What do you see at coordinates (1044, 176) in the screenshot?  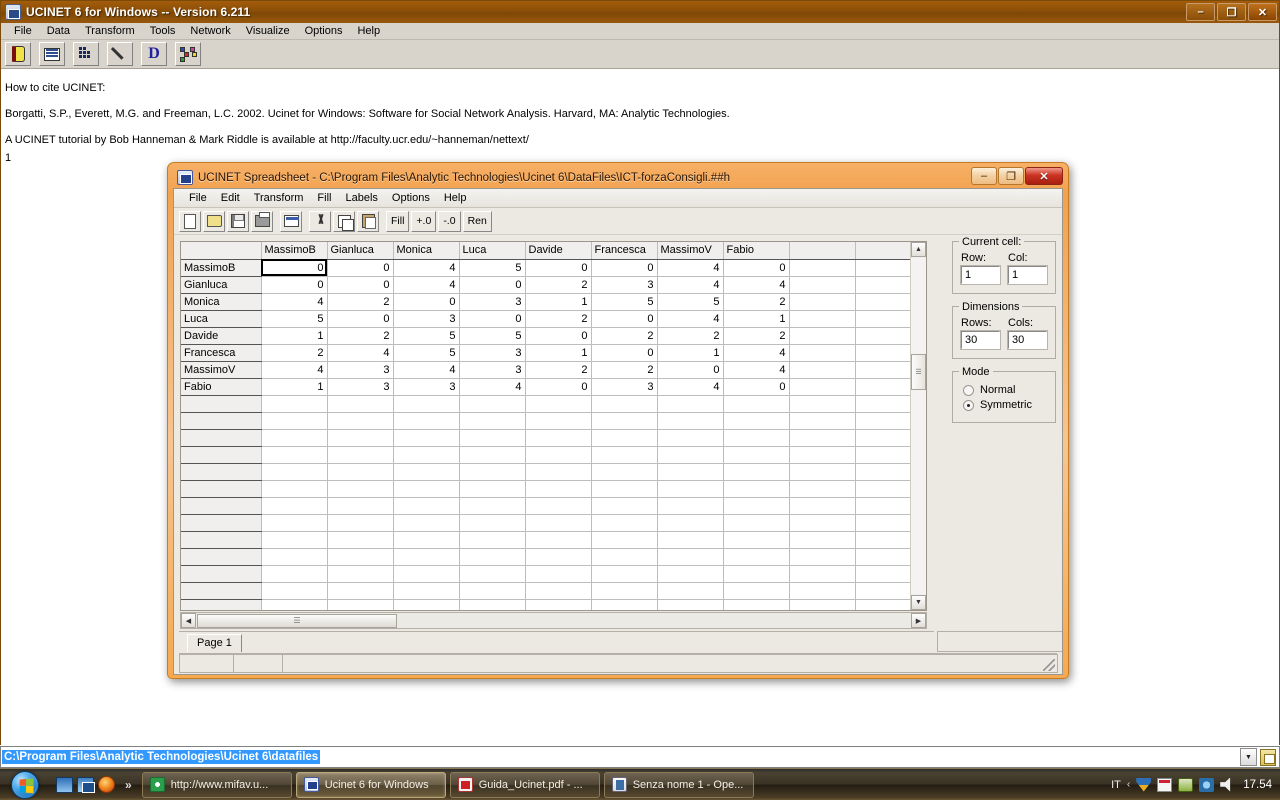 I see `spreadsheet-close-button: ✕` at bounding box center [1044, 176].